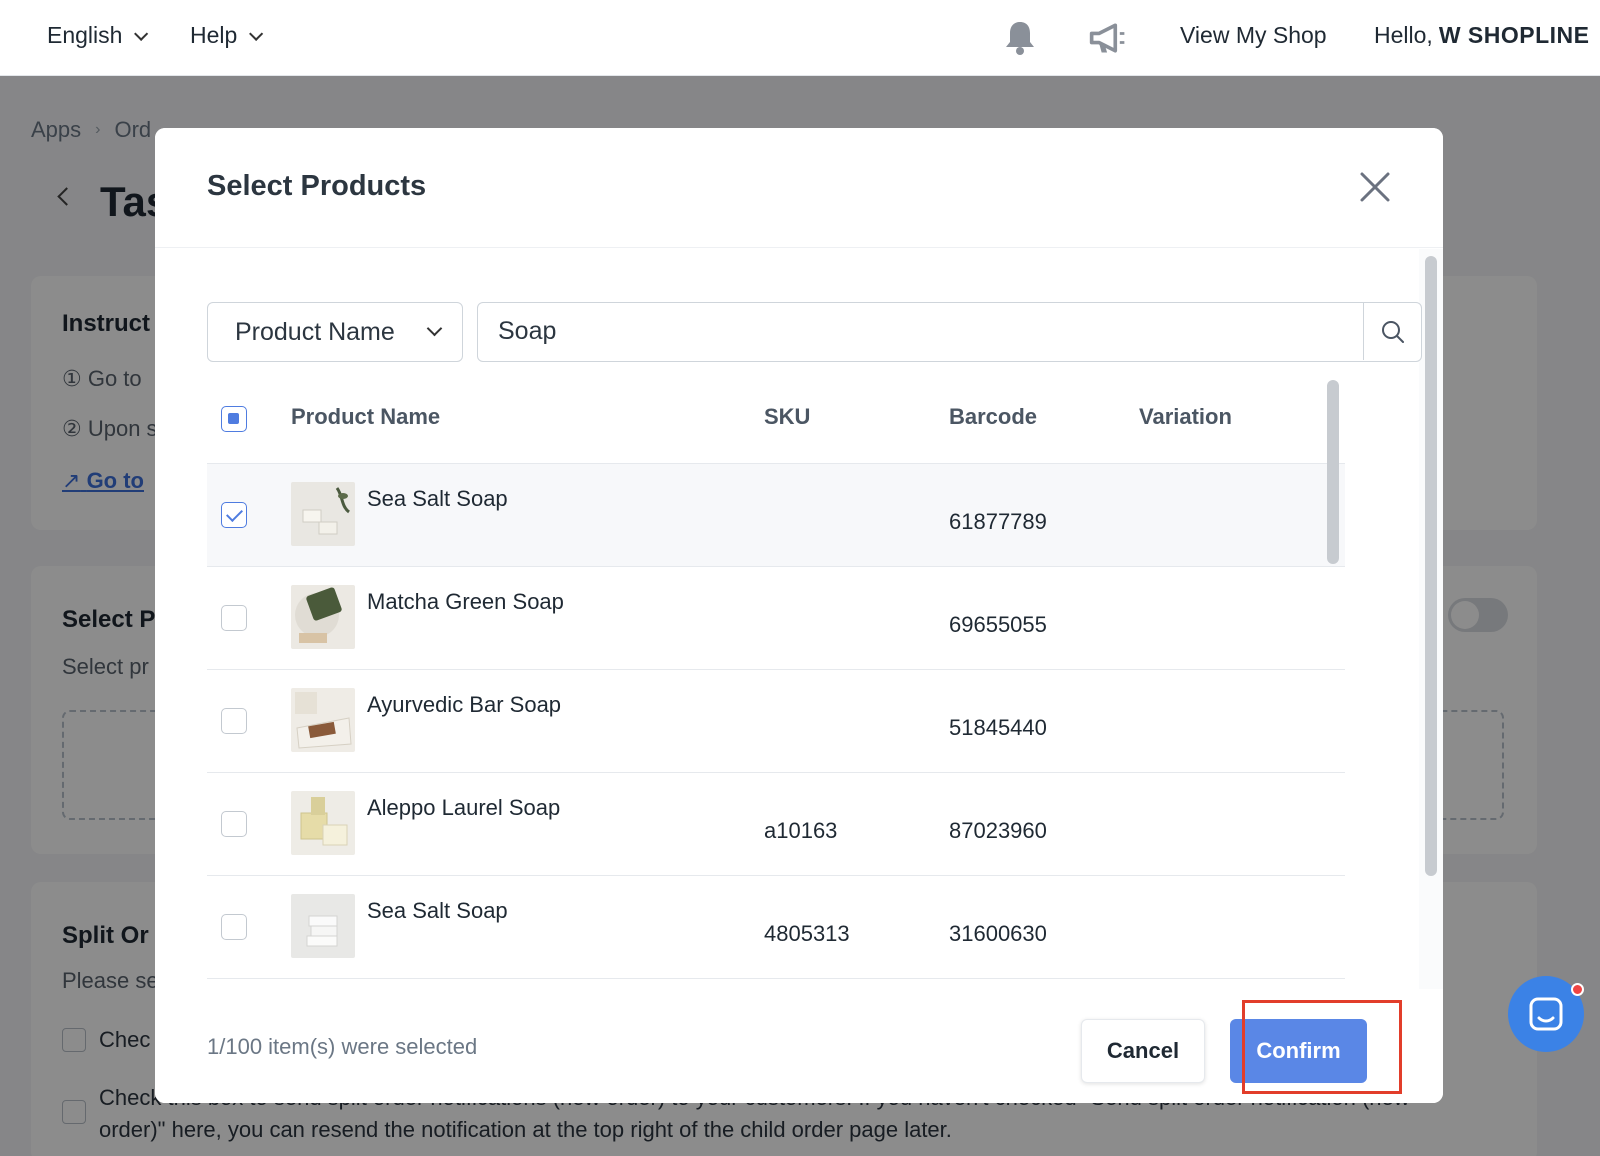 The width and height of the screenshot is (1600, 1156). I want to click on notification-dot, so click(1577, 989).